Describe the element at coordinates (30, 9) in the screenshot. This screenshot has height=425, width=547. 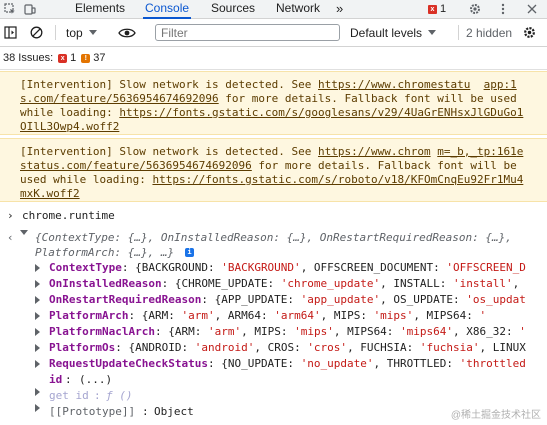
I see `device-toolbar-icon` at that location.